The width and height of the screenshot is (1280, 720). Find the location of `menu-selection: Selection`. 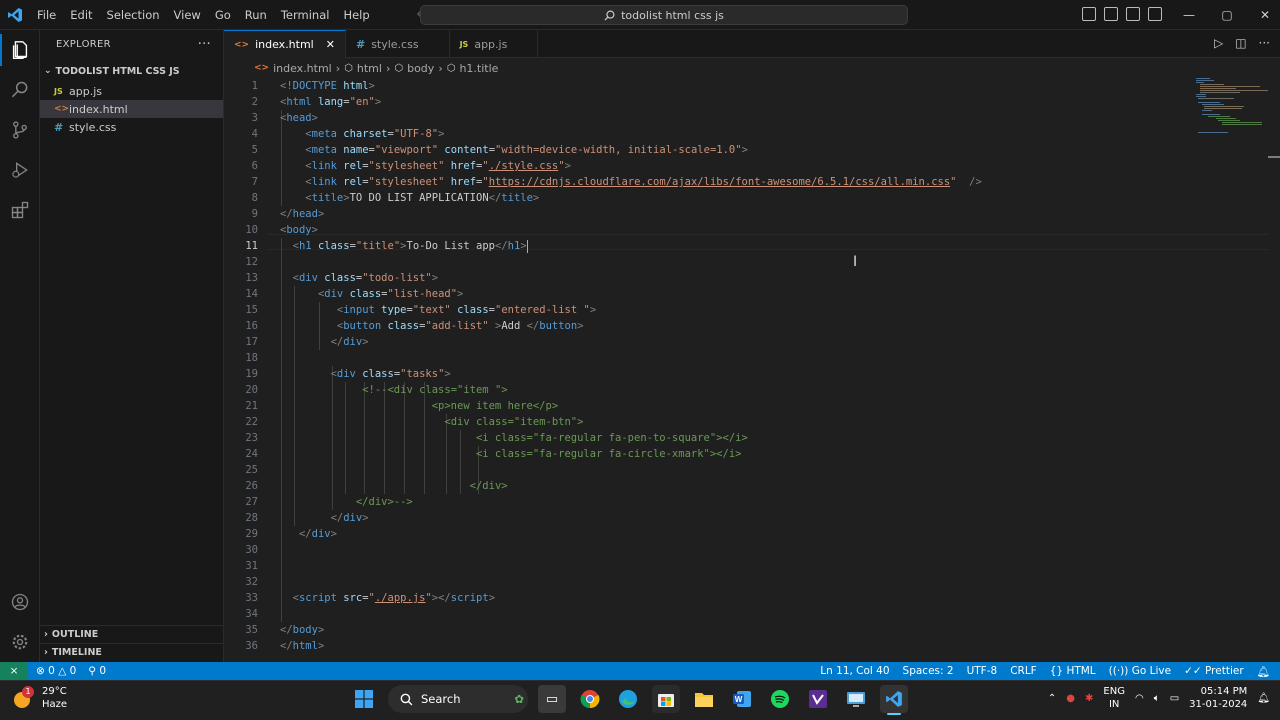

menu-selection: Selection is located at coordinates (133, 15).